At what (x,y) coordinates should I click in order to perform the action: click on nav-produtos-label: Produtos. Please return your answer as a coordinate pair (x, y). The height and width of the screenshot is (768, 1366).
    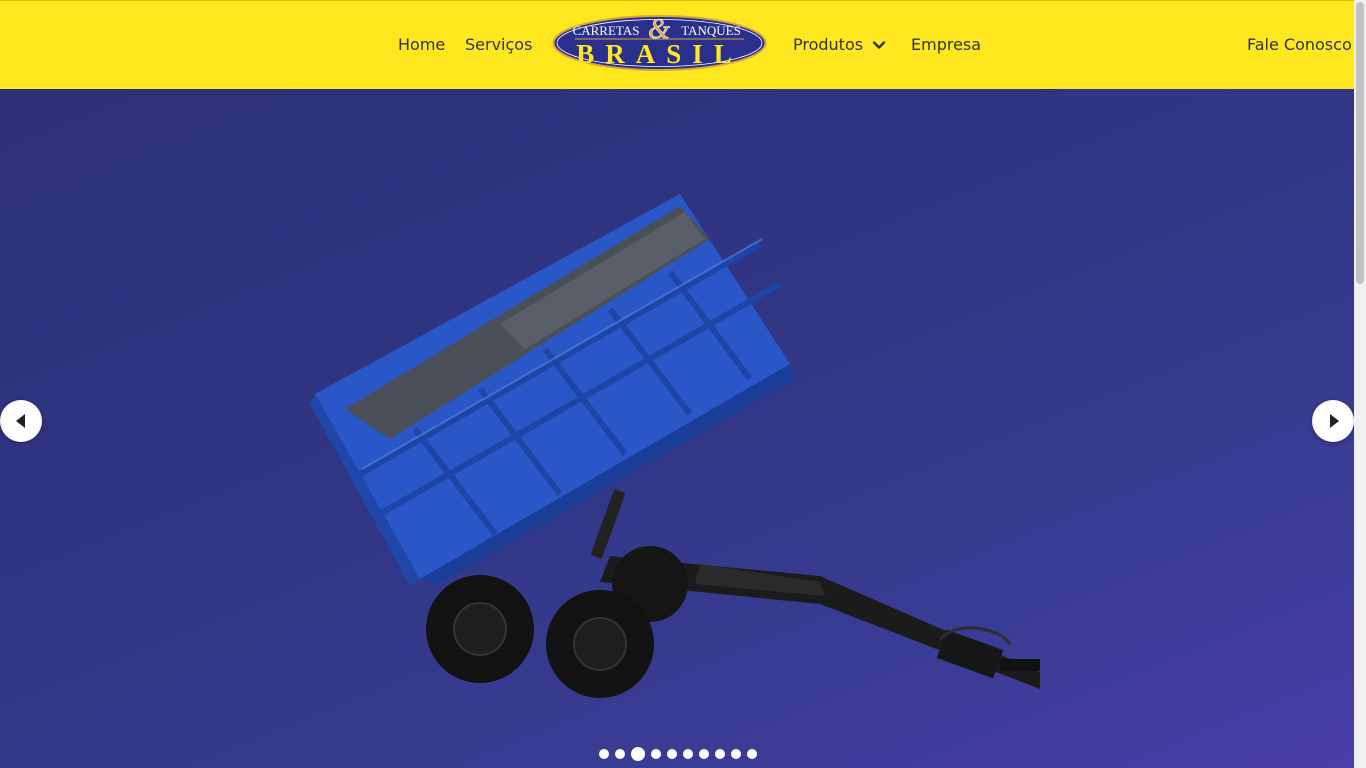
    Looking at the image, I should click on (828, 44).